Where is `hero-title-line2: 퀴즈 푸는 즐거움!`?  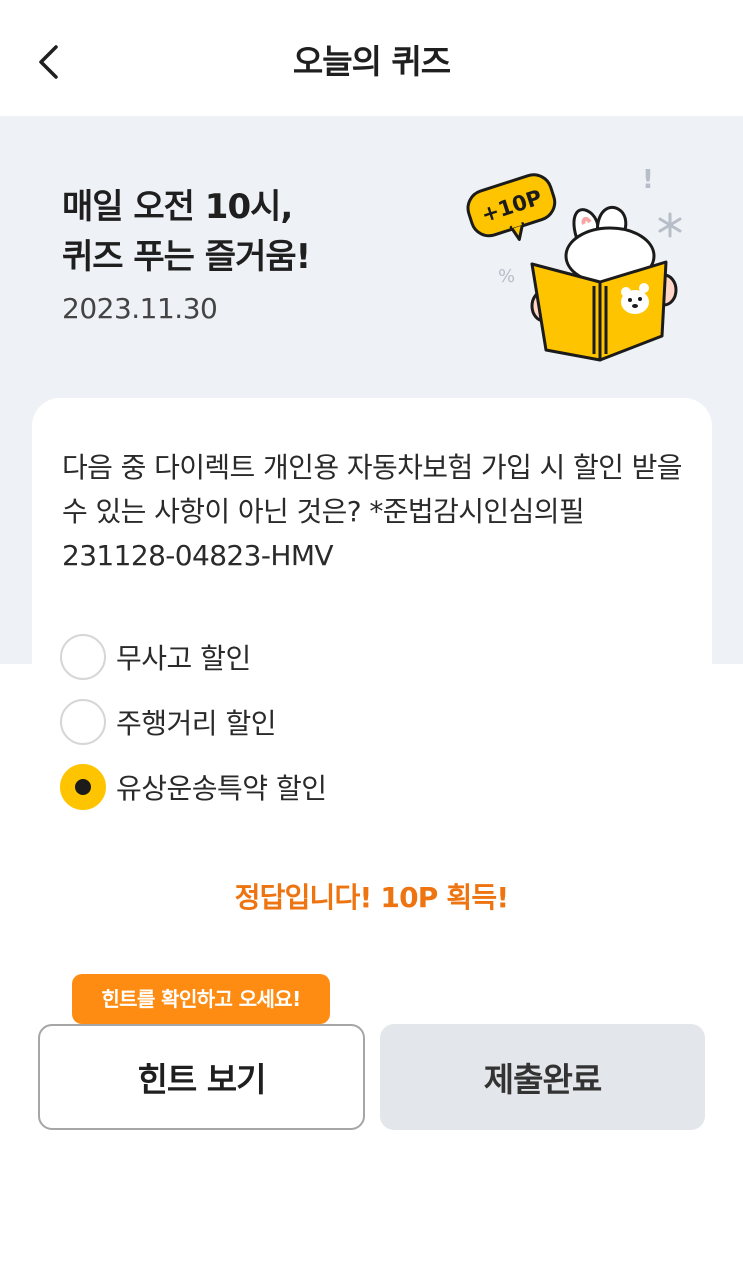
hero-title-line2: 퀴즈 푸는 즐거움! is located at coordinates (186, 257).